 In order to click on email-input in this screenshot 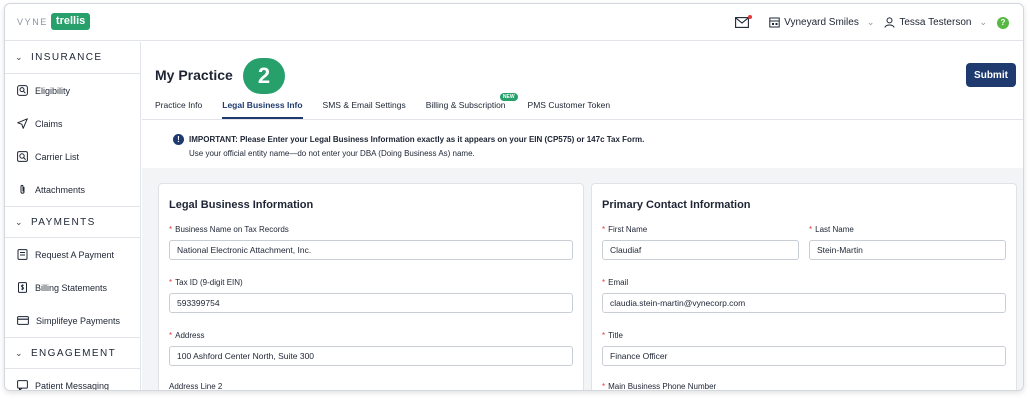, I will do `click(804, 303)`.